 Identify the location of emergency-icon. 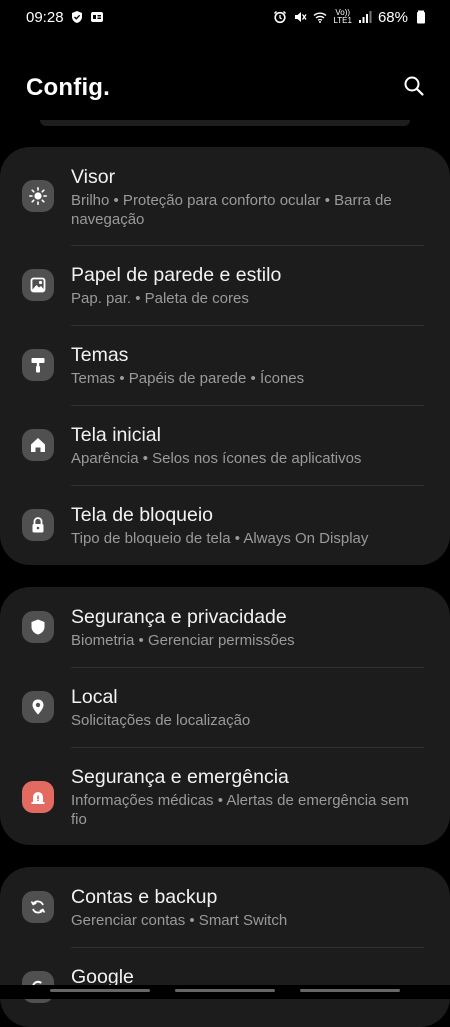
(38, 797).